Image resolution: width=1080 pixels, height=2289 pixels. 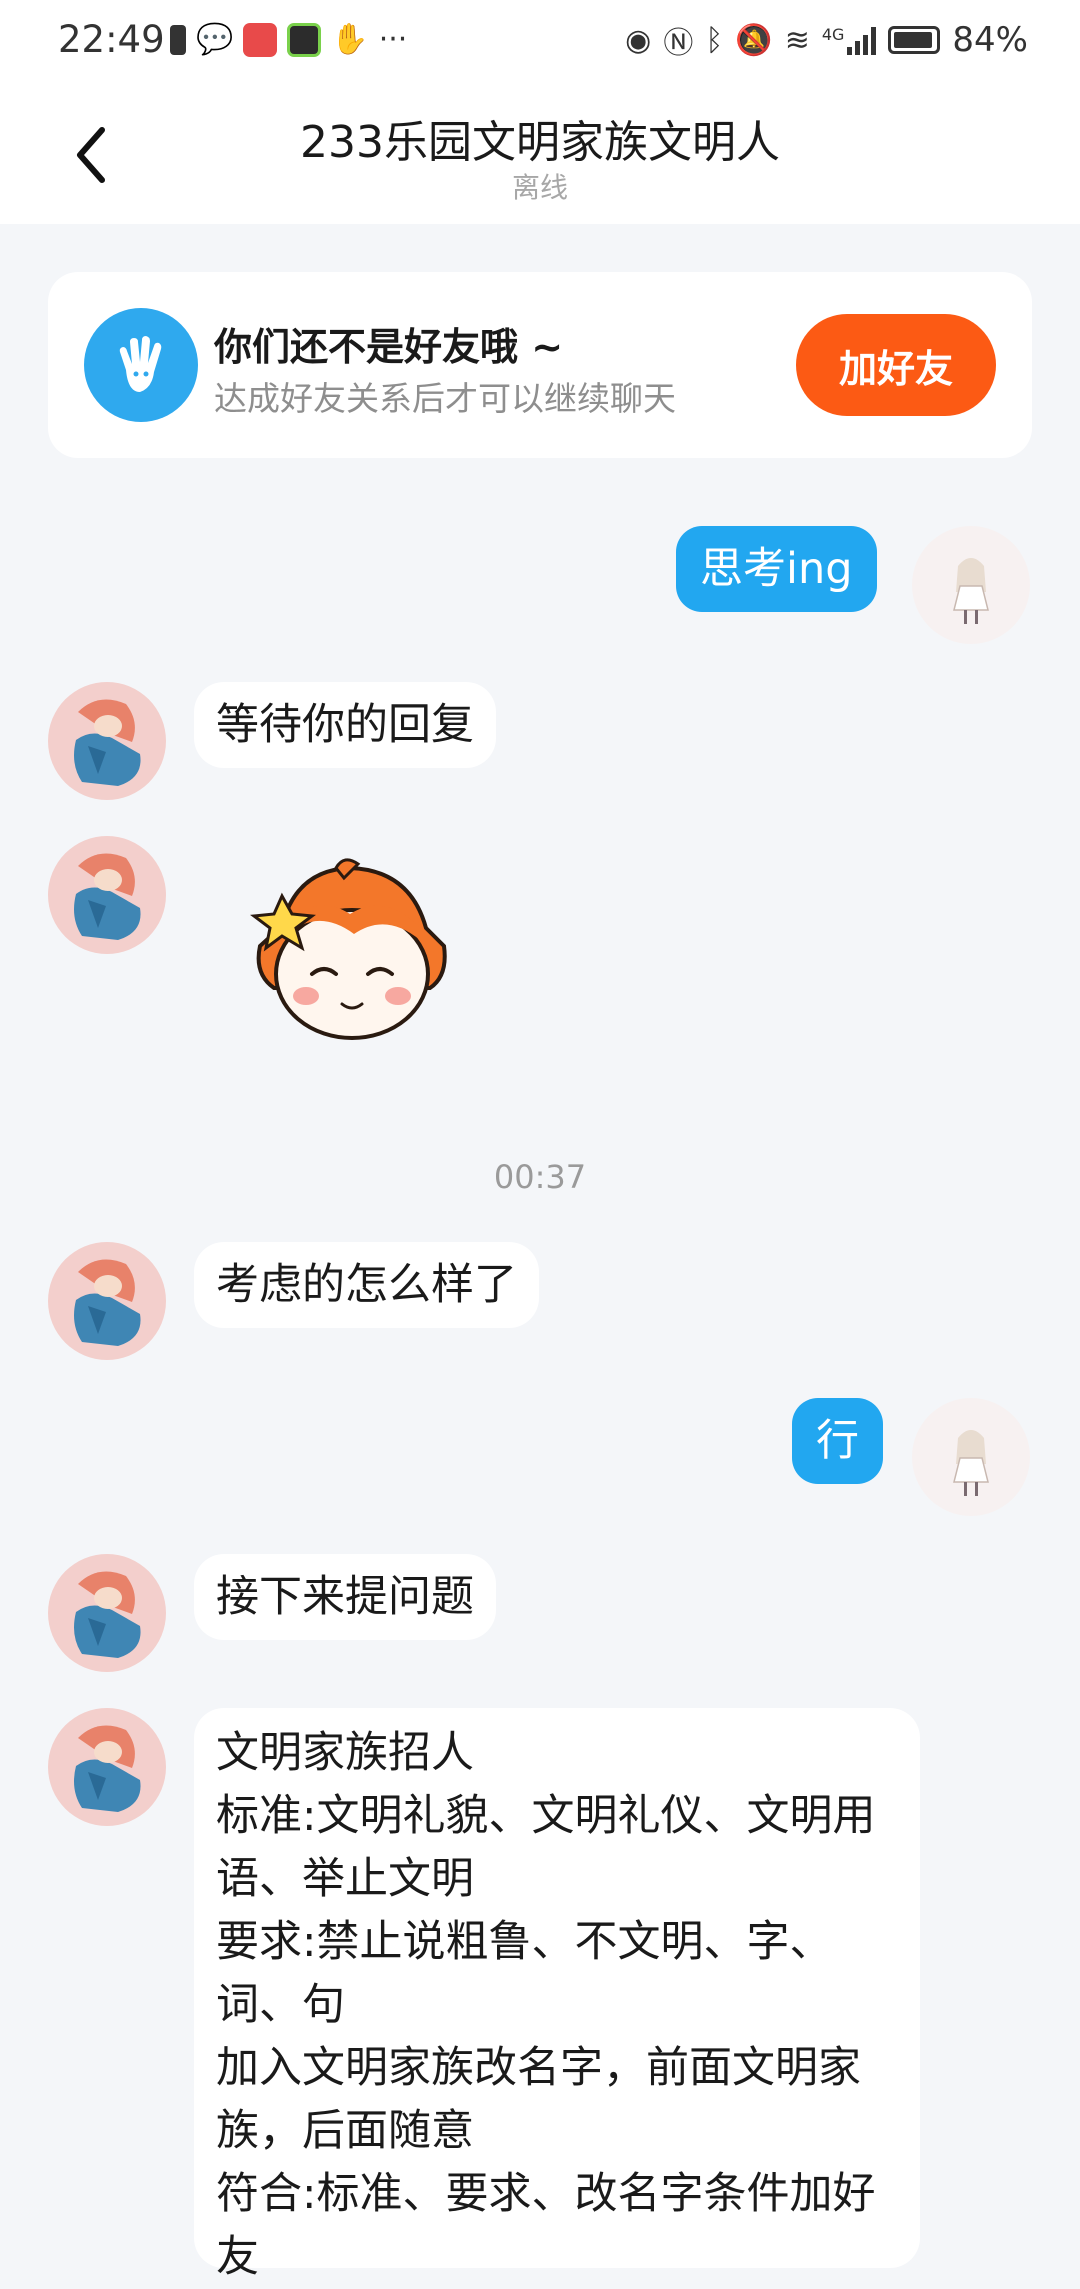 I want to click on message-bubble-received: 等待你的回复, so click(x=345, y=725).